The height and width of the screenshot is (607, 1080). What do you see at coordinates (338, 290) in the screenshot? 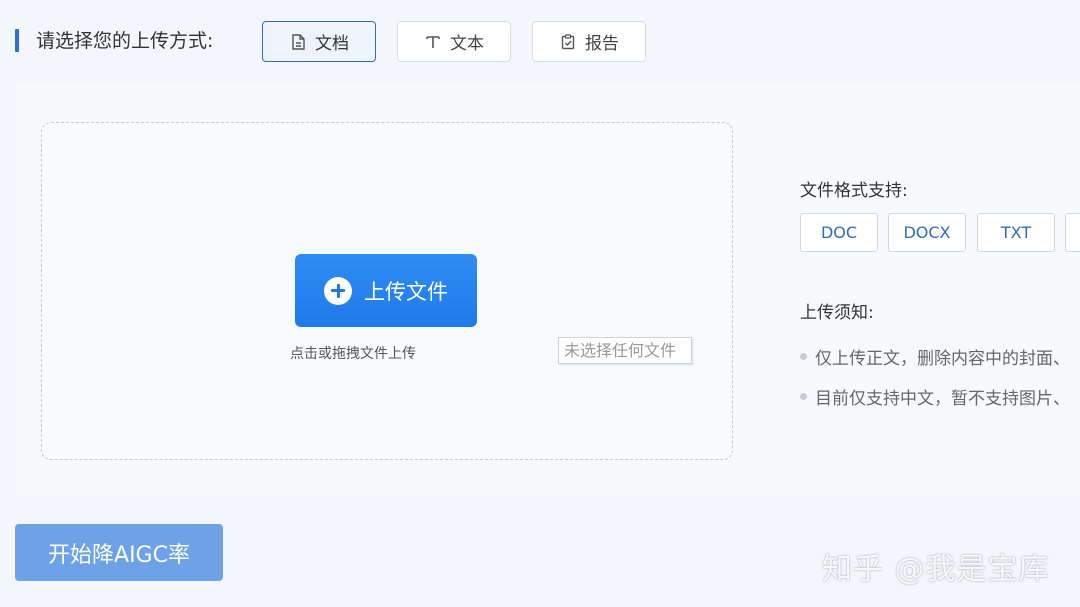
I see `plus-circle-icon` at bounding box center [338, 290].